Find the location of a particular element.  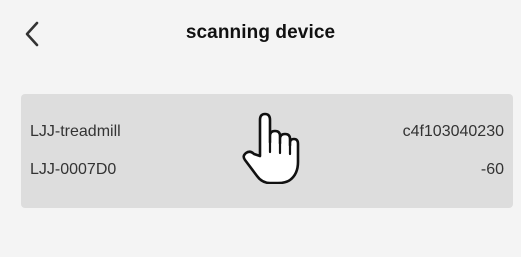

device-rssi: -60 is located at coordinates (492, 169).